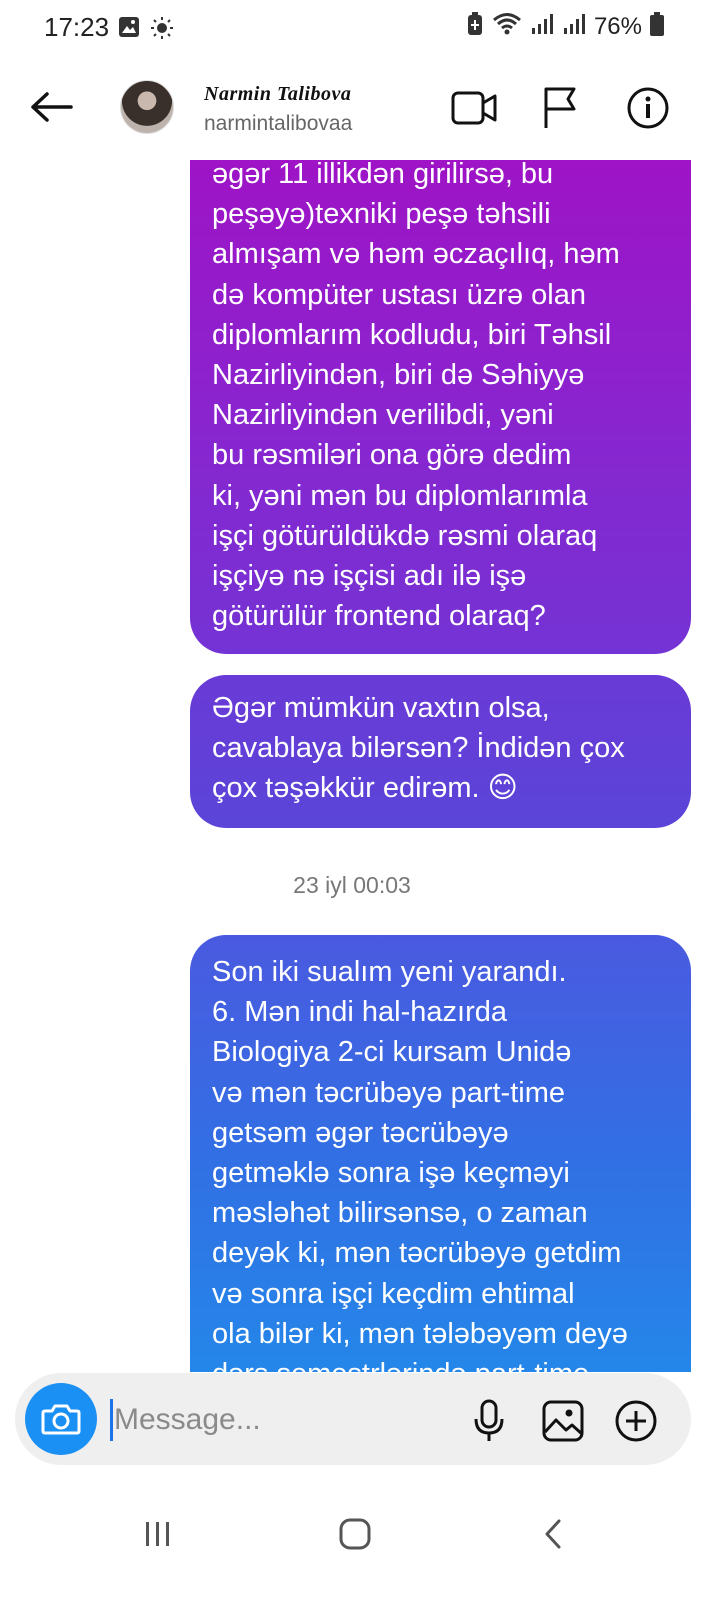 The image size is (720, 1600). Describe the element at coordinates (146, 30) in the screenshot. I see `status-left-icons` at that location.